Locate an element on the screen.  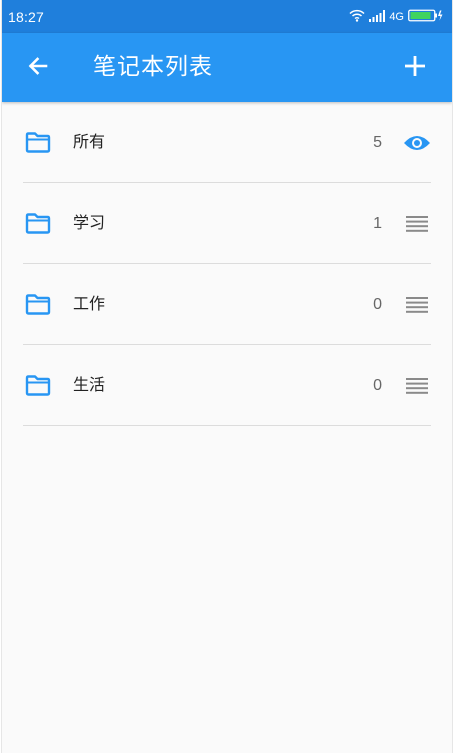
notebook-name: 学习 is located at coordinates (89, 222).